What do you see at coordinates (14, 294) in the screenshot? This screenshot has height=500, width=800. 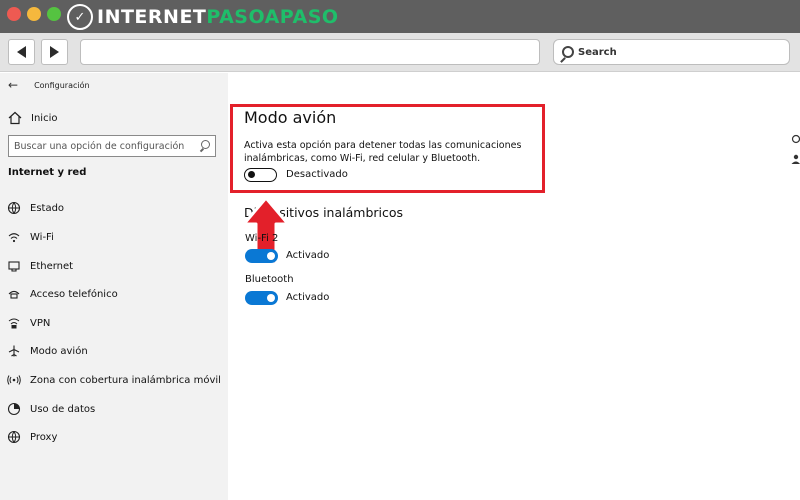 I see `dialup-icon` at bounding box center [14, 294].